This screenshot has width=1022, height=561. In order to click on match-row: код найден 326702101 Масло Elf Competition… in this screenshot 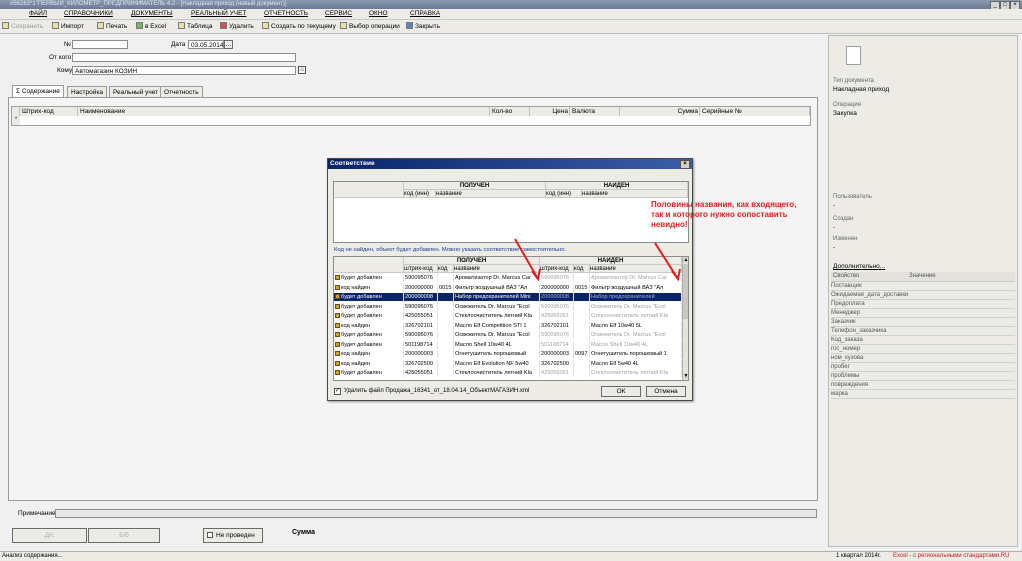, I will do `click(508, 325)`.